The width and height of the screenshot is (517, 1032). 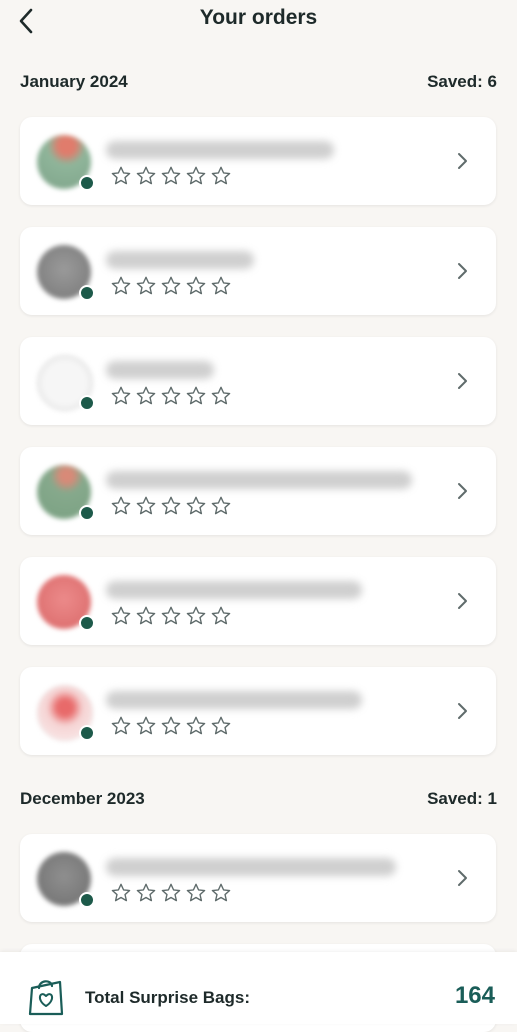 I want to click on section-header-january: January 2024 Saved: 6, so click(x=258, y=82).